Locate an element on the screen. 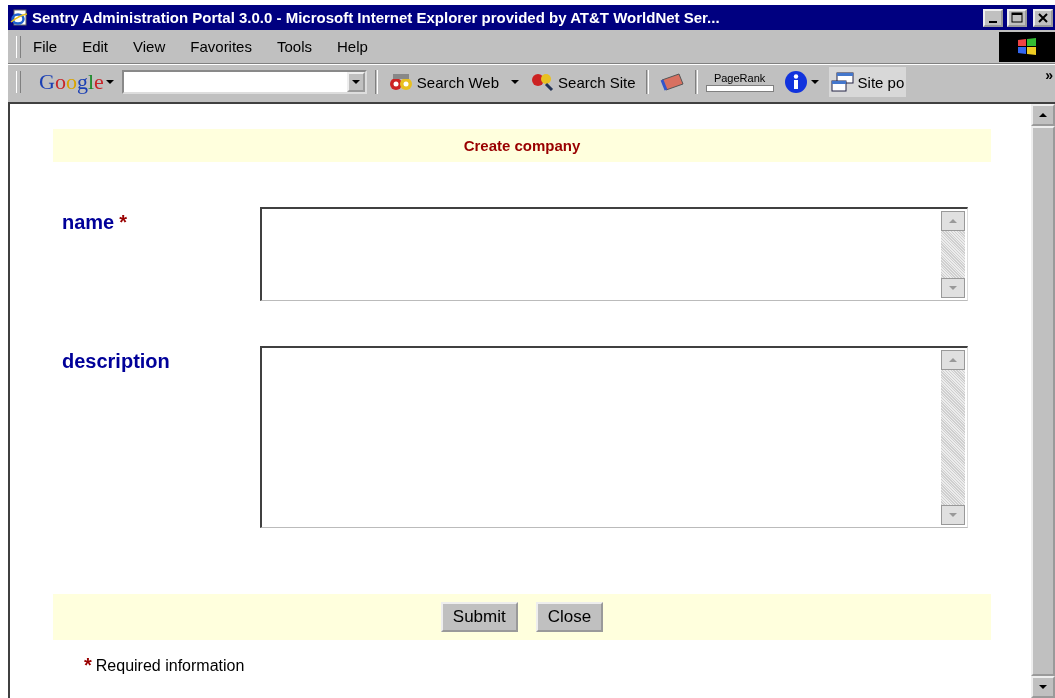 This screenshot has height=698, width=1055. menu-item: View is located at coordinates (149, 46).